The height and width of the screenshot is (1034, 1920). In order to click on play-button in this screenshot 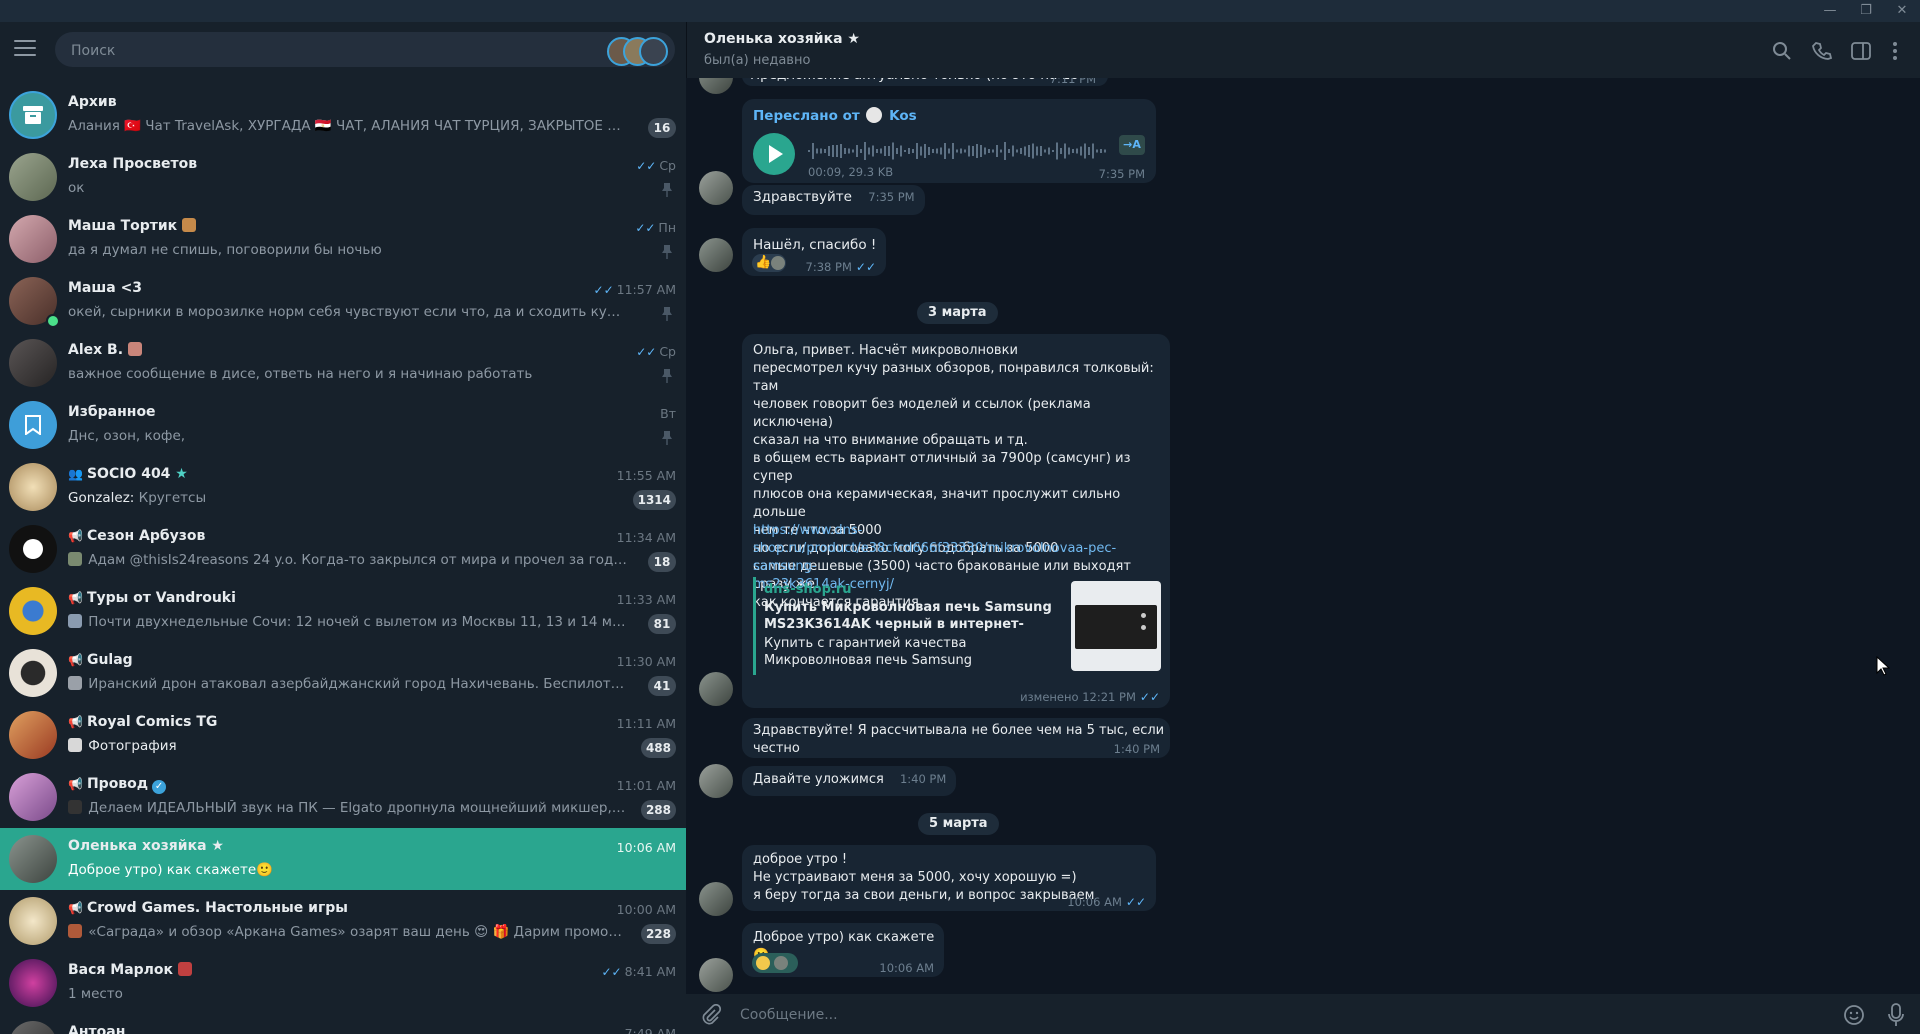, I will do `click(774, 154)`.